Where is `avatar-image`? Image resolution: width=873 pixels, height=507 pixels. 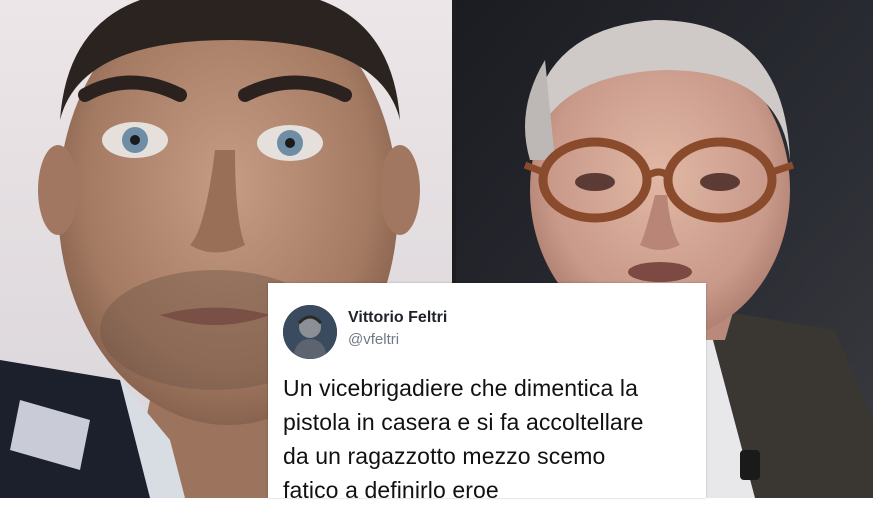
avatar-image is located at coordinates (310, 332).